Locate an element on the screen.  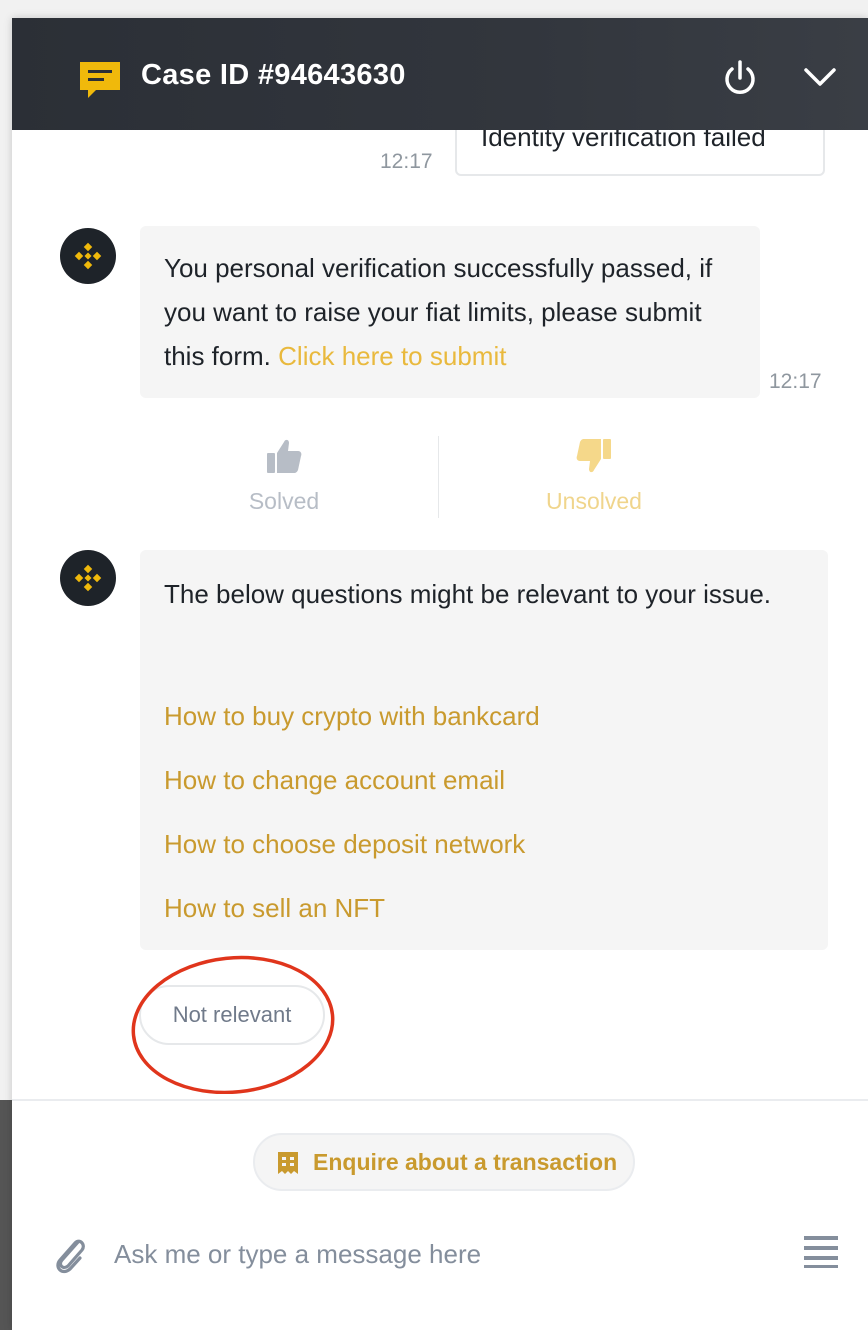
verification-message-time: 12:17 is located at coordinates (795, 381).